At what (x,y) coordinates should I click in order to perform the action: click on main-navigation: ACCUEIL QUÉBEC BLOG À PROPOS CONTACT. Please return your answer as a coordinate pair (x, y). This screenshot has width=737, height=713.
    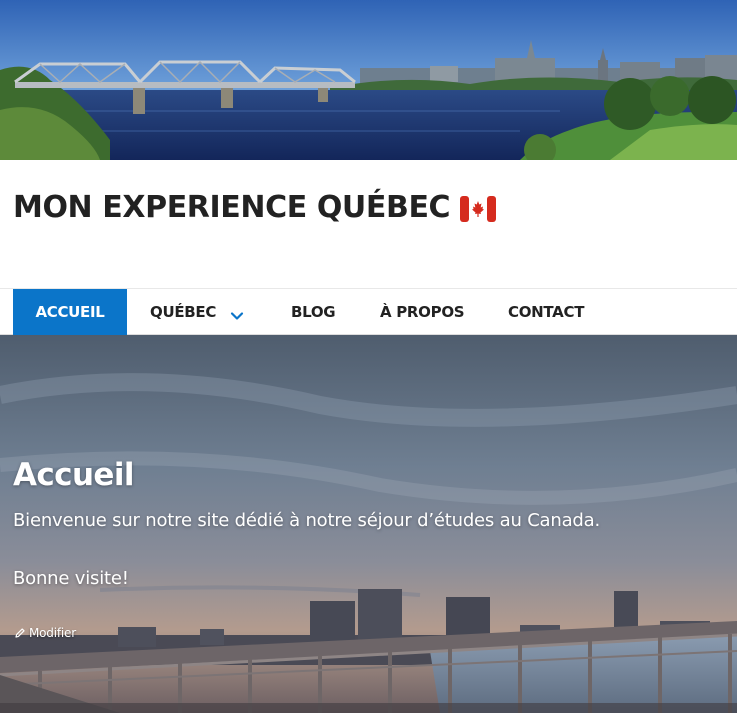
    Looking at the image, I should click on (368, 311).